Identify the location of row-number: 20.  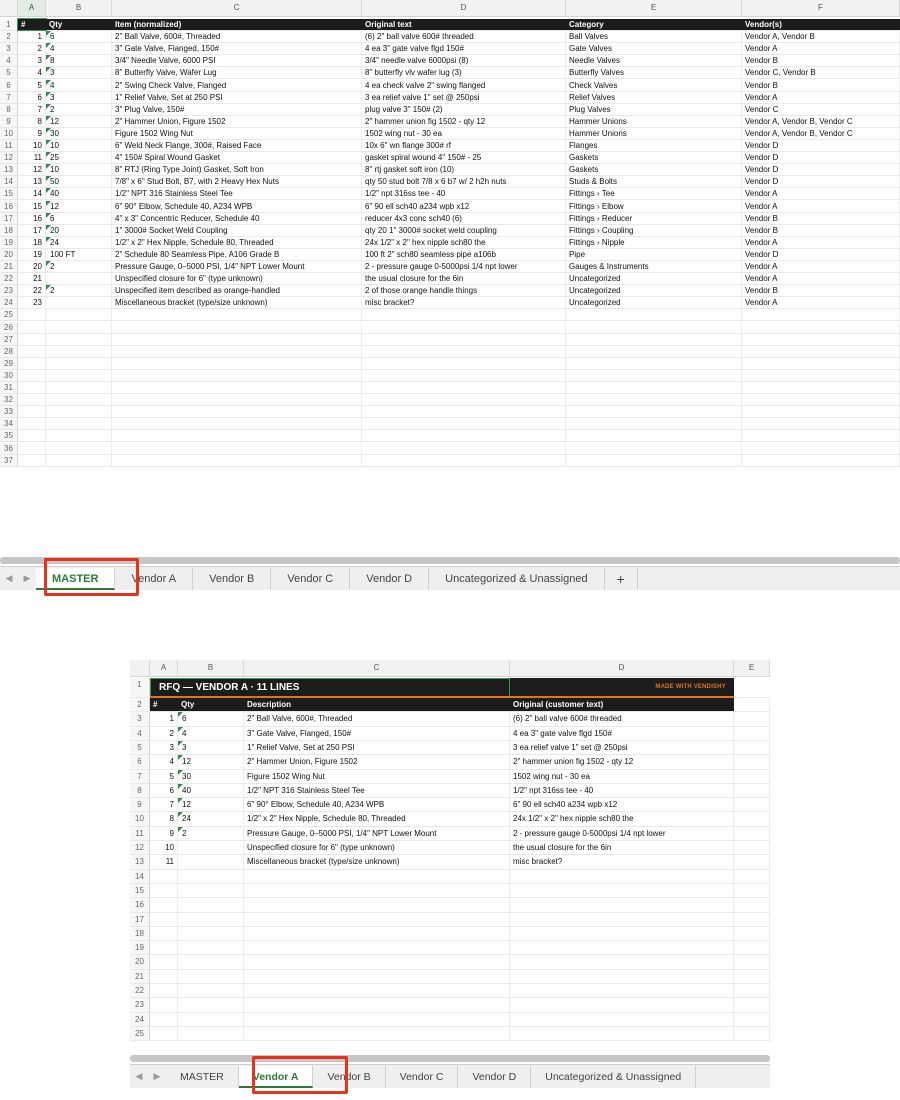
(9, 254).